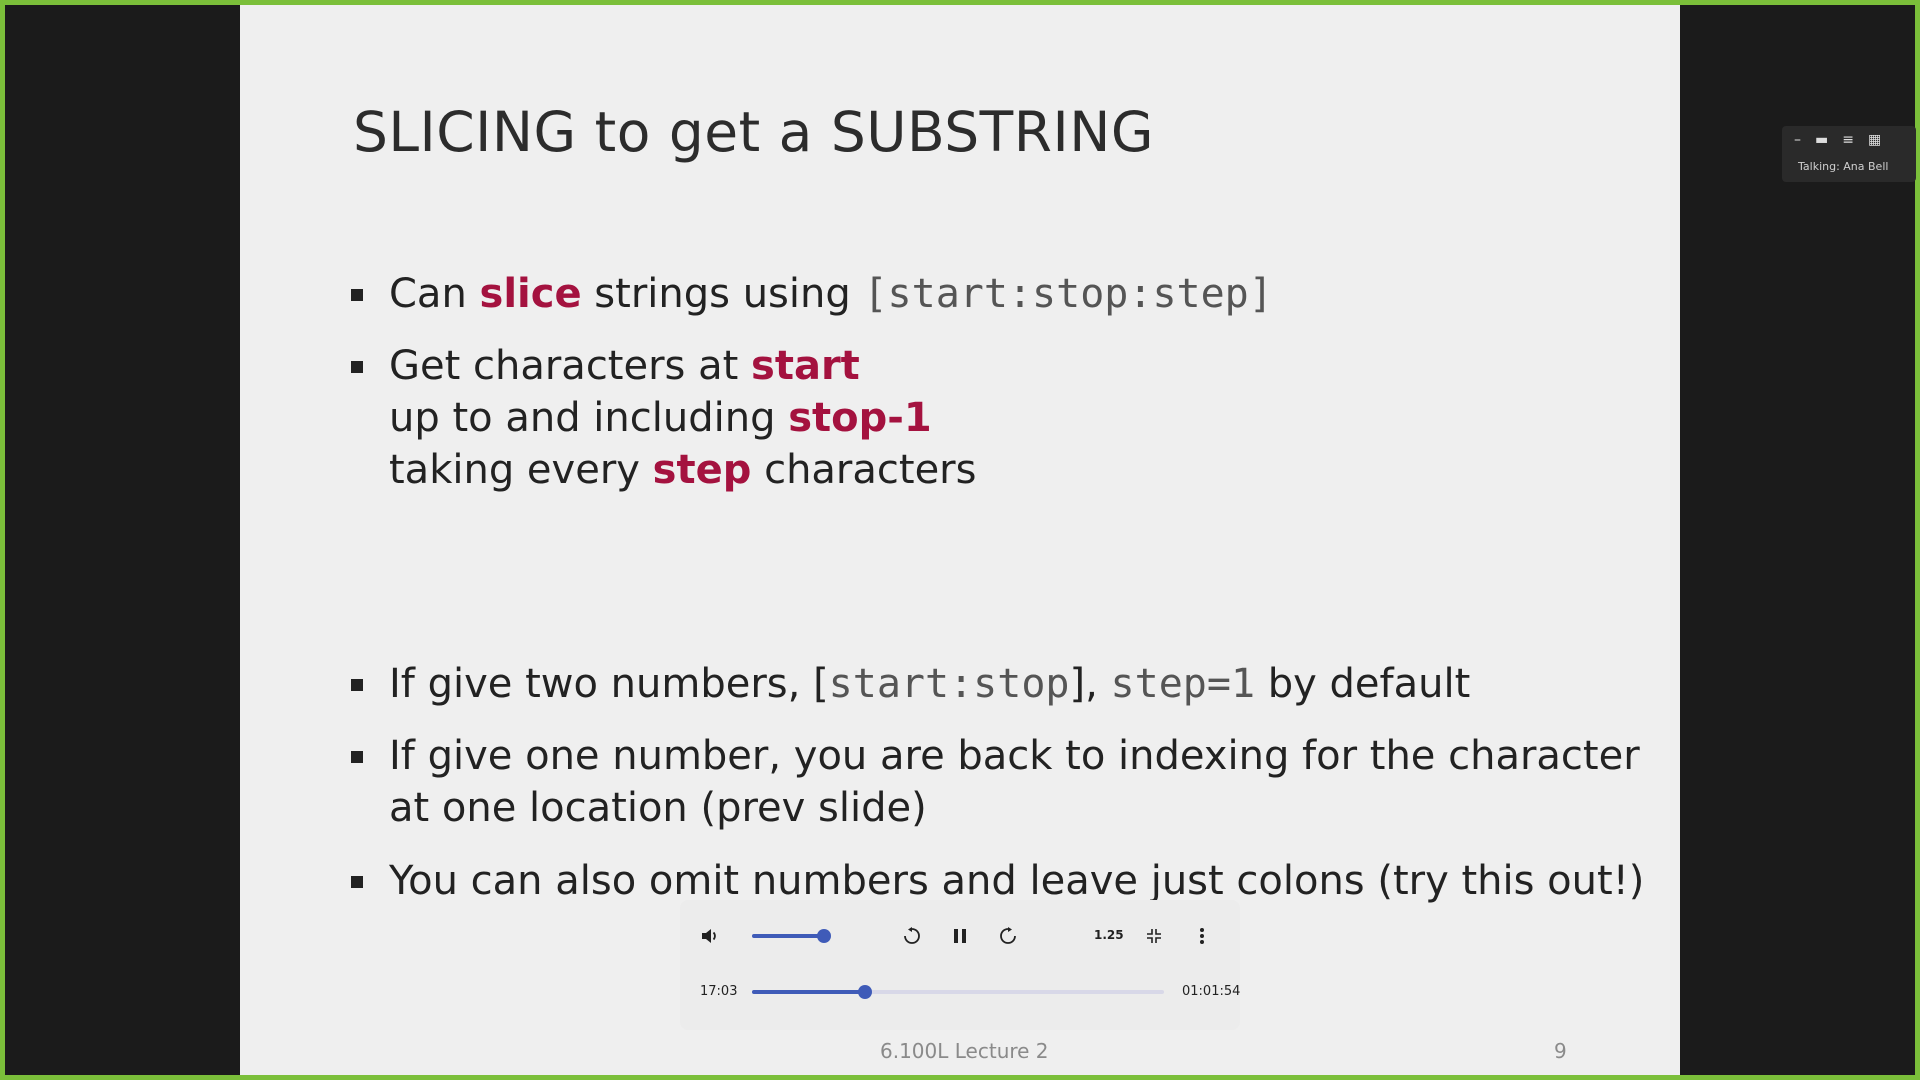 The height and width of the screenshot is (1080, 1920). Describe the element at coordinates (1008, 936) in the screenshot. I see `forward-icon` at that location.